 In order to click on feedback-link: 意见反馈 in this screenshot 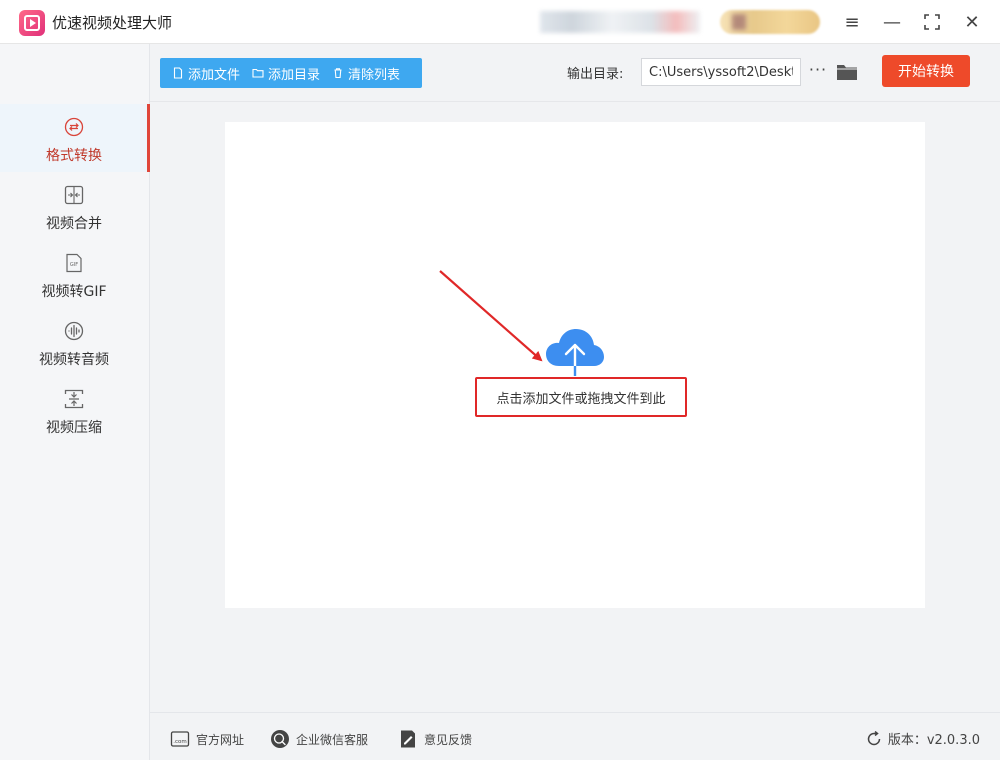, I will do `click(435, 739)`.